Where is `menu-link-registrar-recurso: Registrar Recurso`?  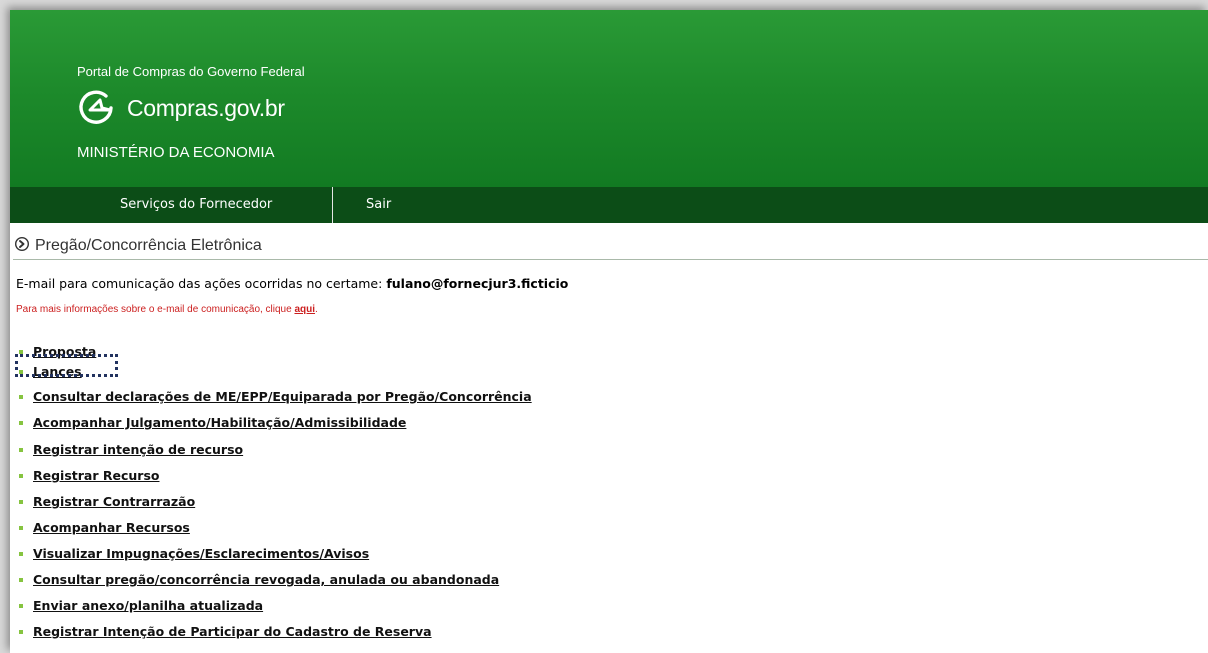 menu-link-registrar-recurso: Registrar Recurso is located at coordinates (96, 475).